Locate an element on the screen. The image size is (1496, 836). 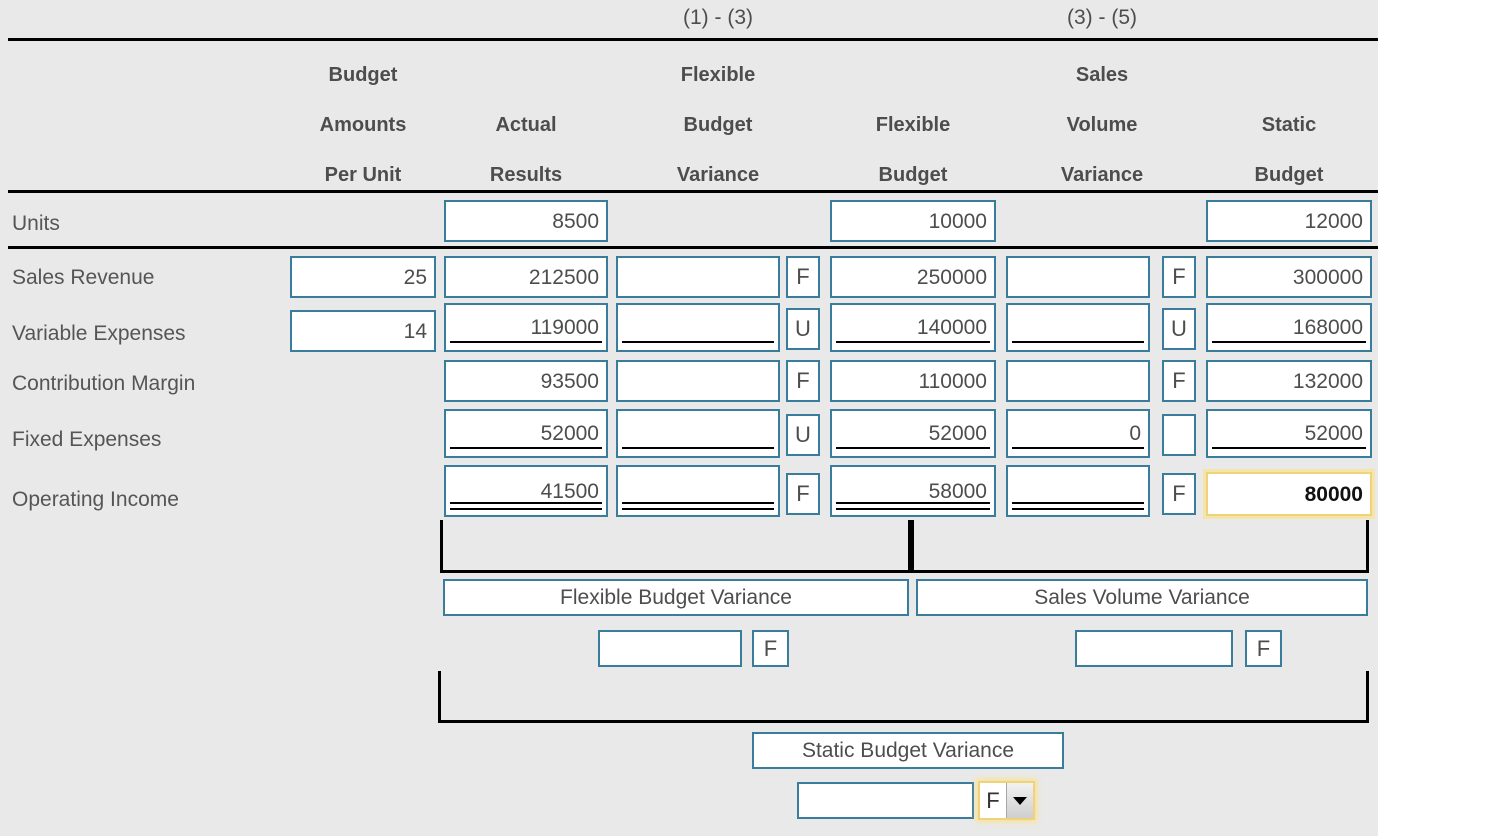
cell-variable-expenses-flexible-budget: 140000 is located at coordinates (913, 327).